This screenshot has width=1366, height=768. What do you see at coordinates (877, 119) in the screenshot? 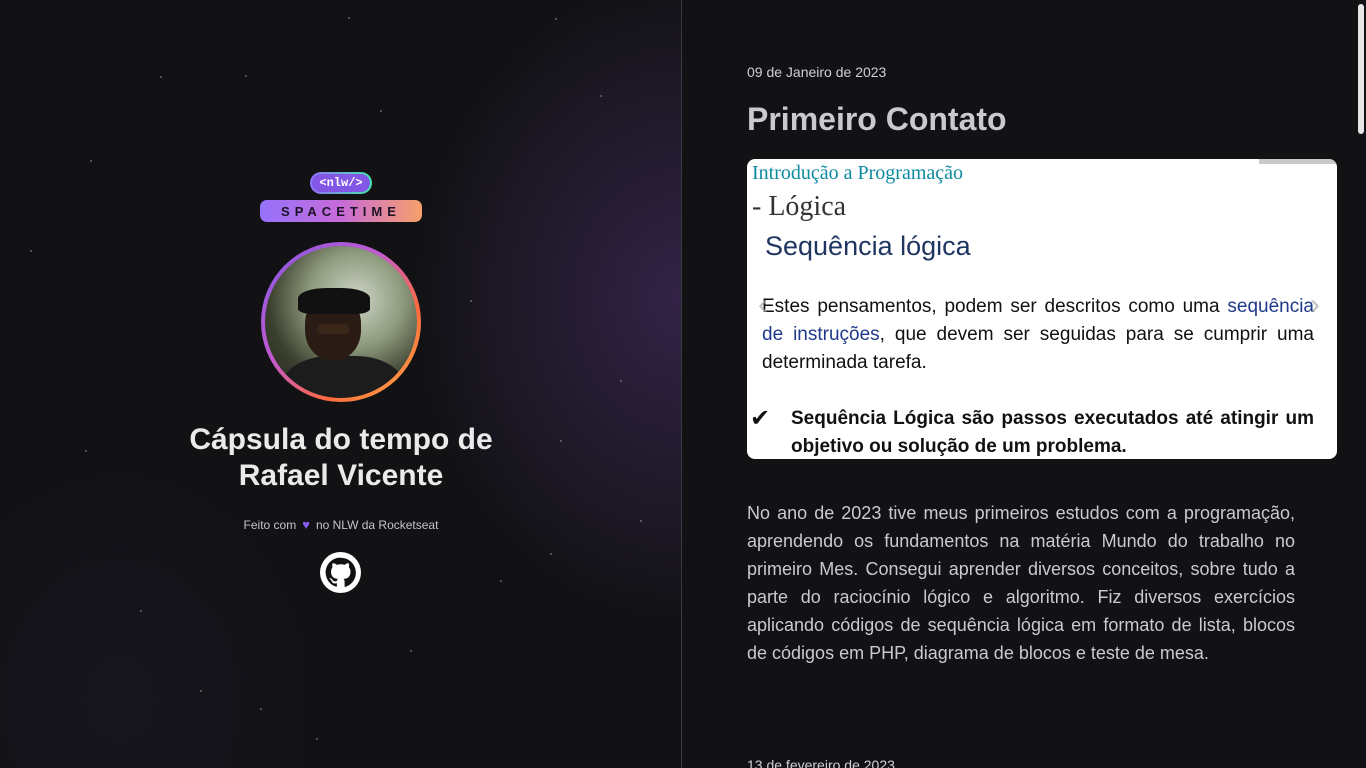
I see `memory-title: Primeiro Contato` at bounding box center [877, 119].